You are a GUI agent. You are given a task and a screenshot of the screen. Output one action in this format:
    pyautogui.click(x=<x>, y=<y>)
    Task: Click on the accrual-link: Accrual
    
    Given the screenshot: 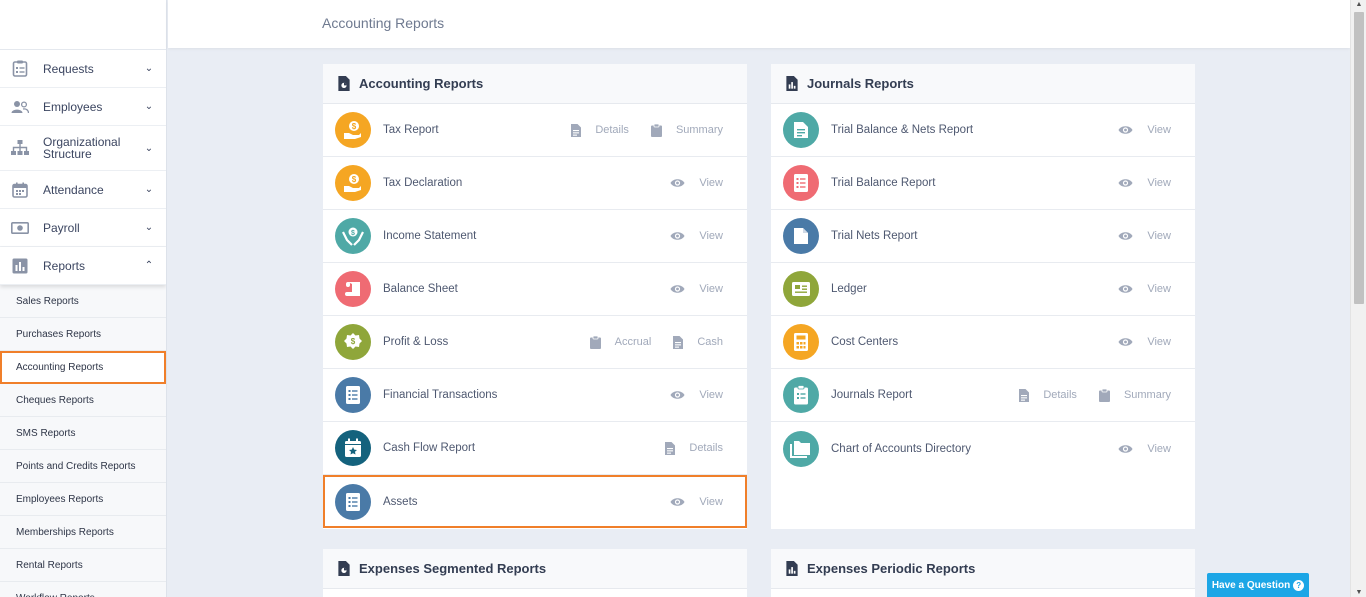 What is the action you would take?
    pyautogui.click(x=620, y=342)
    